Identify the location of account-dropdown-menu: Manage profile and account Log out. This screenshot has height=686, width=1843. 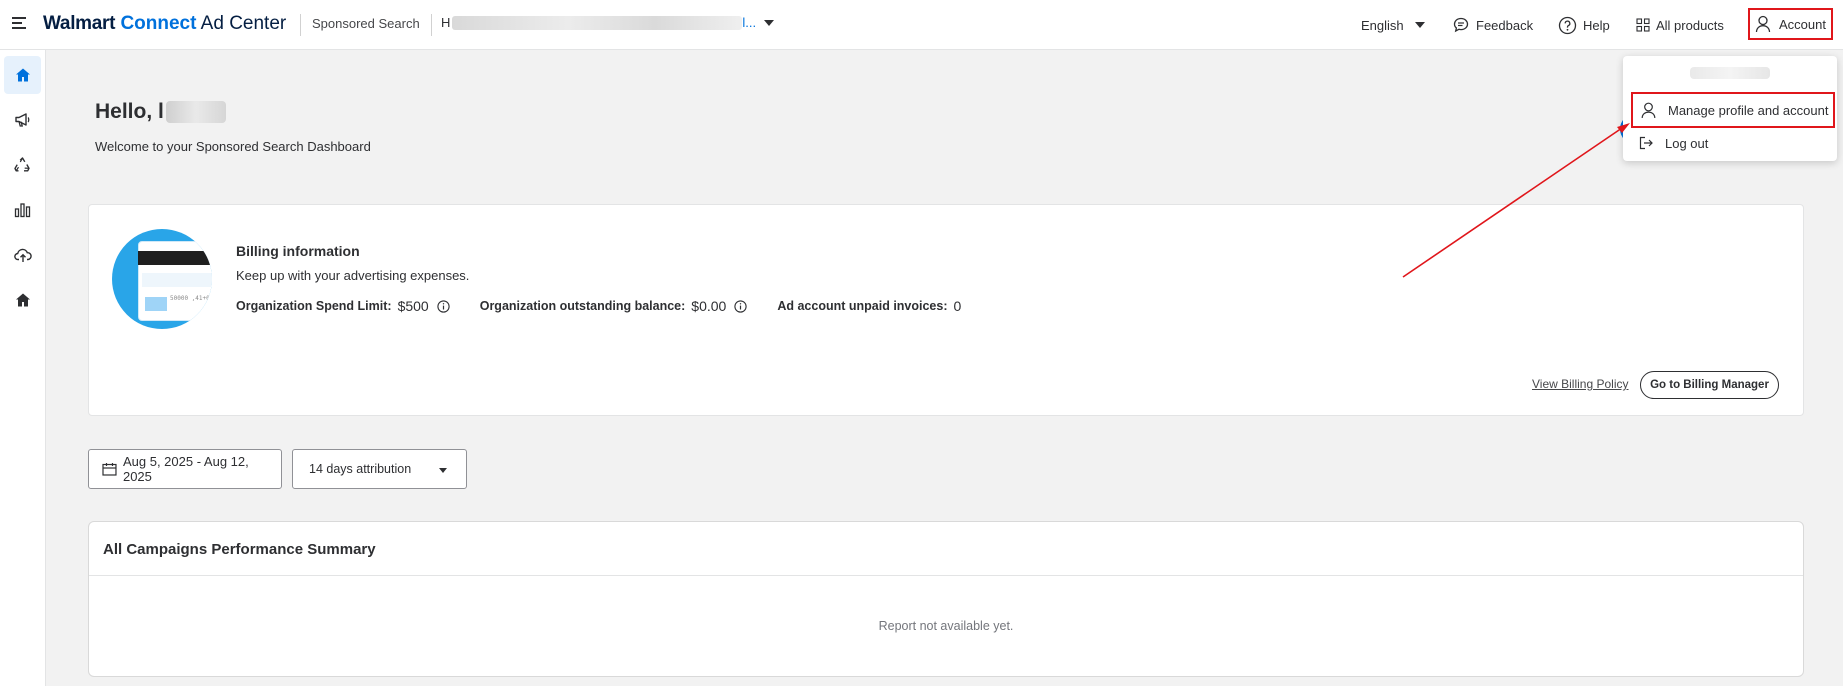
(1730, 108).